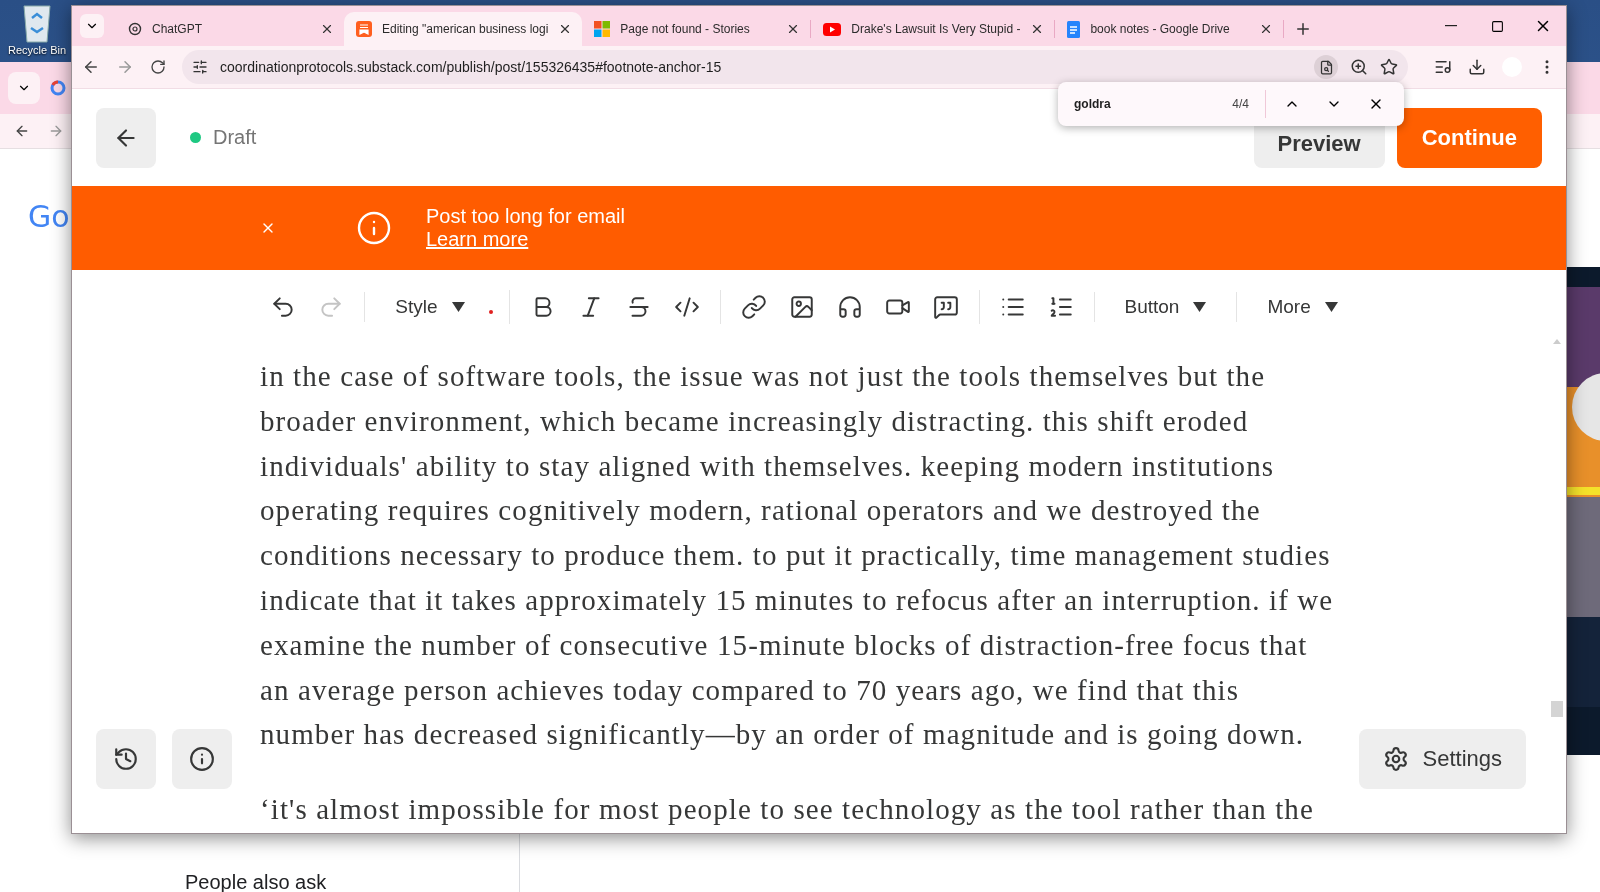 This screenshot has width=1600, height=892. What do you see at coordinates (195, 137) in the screenshot?
I see `status-dot` at bounding box center [195, 137].